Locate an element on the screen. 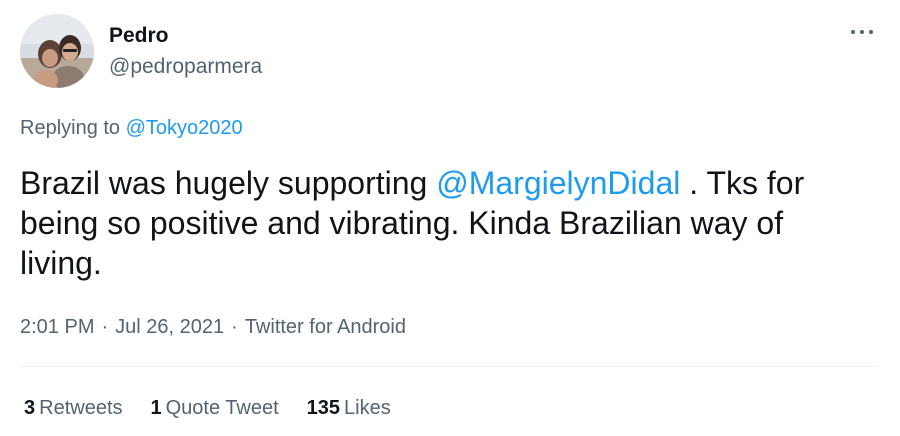 Image resolution: width=900 pixels, height=436 pixels. tweet-meta: 2:01 PM · Jul 26, 2021 · Twitter for Android is located at coordinates (213, 327).